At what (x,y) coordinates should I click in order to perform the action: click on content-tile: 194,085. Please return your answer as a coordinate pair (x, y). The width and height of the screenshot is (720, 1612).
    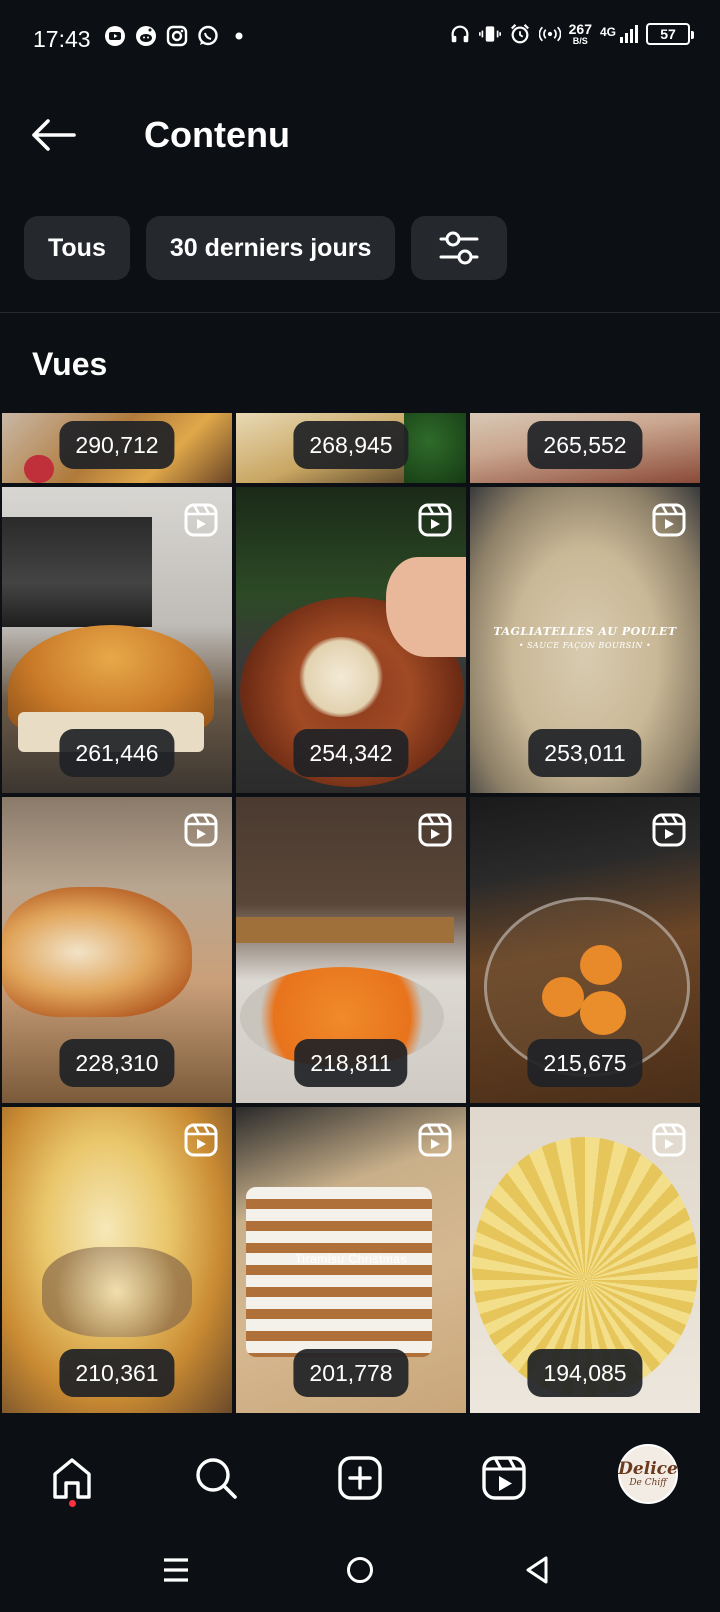
    Looking at the image, I should click on (585, 1260).